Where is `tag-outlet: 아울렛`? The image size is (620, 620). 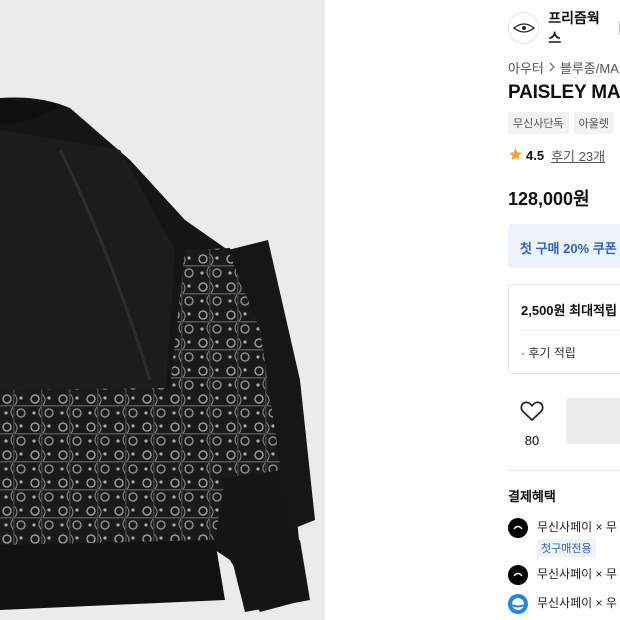 tag-outlet: 아울렛 is located at coordinates (593, 123).